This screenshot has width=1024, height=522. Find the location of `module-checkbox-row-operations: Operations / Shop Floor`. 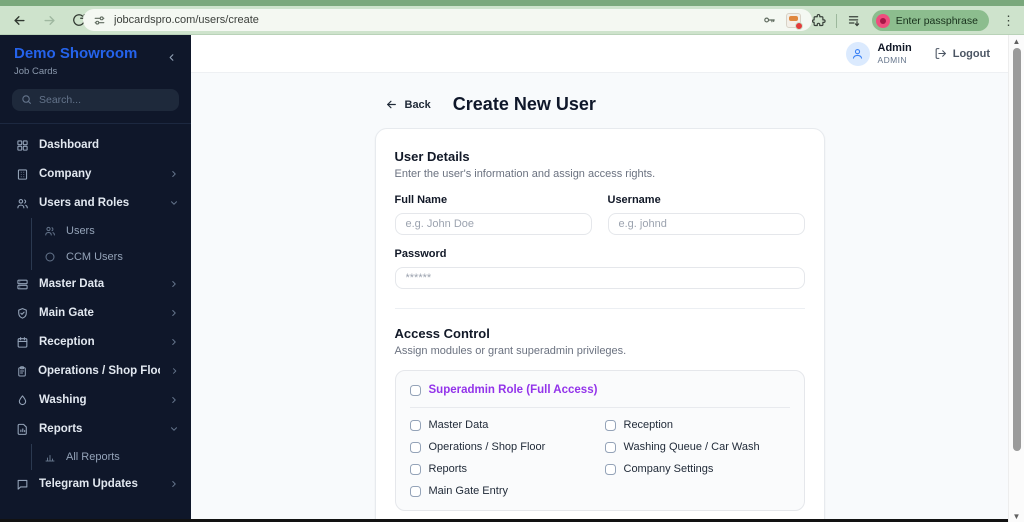

module-checkbox-row-operations: Operations / Shop Floor is located at coordinates (502, 447).